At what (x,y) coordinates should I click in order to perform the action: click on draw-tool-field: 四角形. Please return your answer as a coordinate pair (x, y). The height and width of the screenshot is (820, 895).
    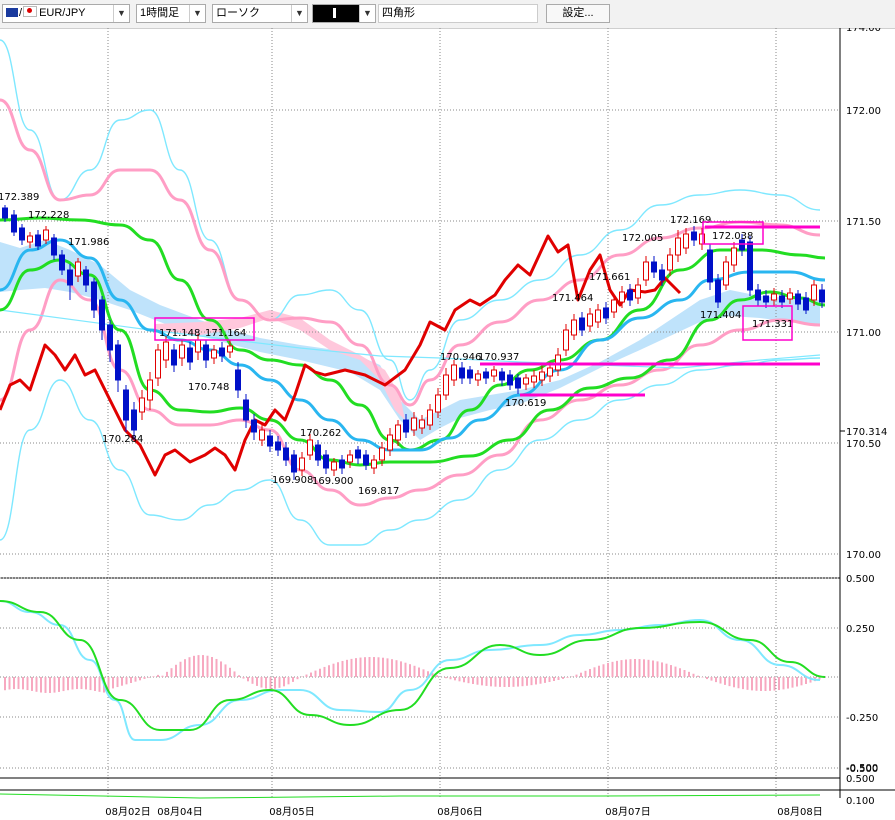
    Looking at the image, I should click on (458, 13).